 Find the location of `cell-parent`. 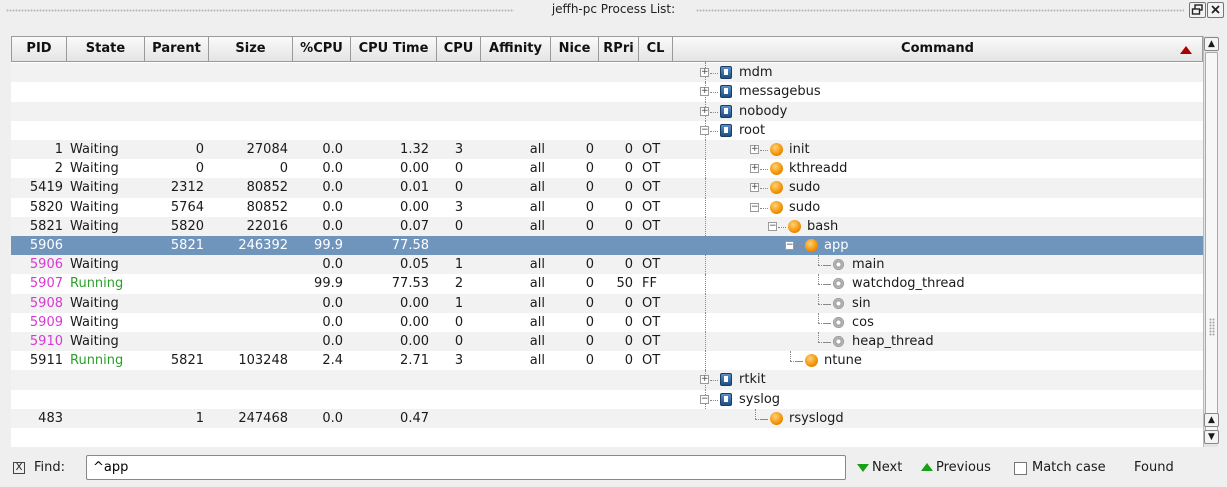

cell-parent is located at coordinates (174, 341).